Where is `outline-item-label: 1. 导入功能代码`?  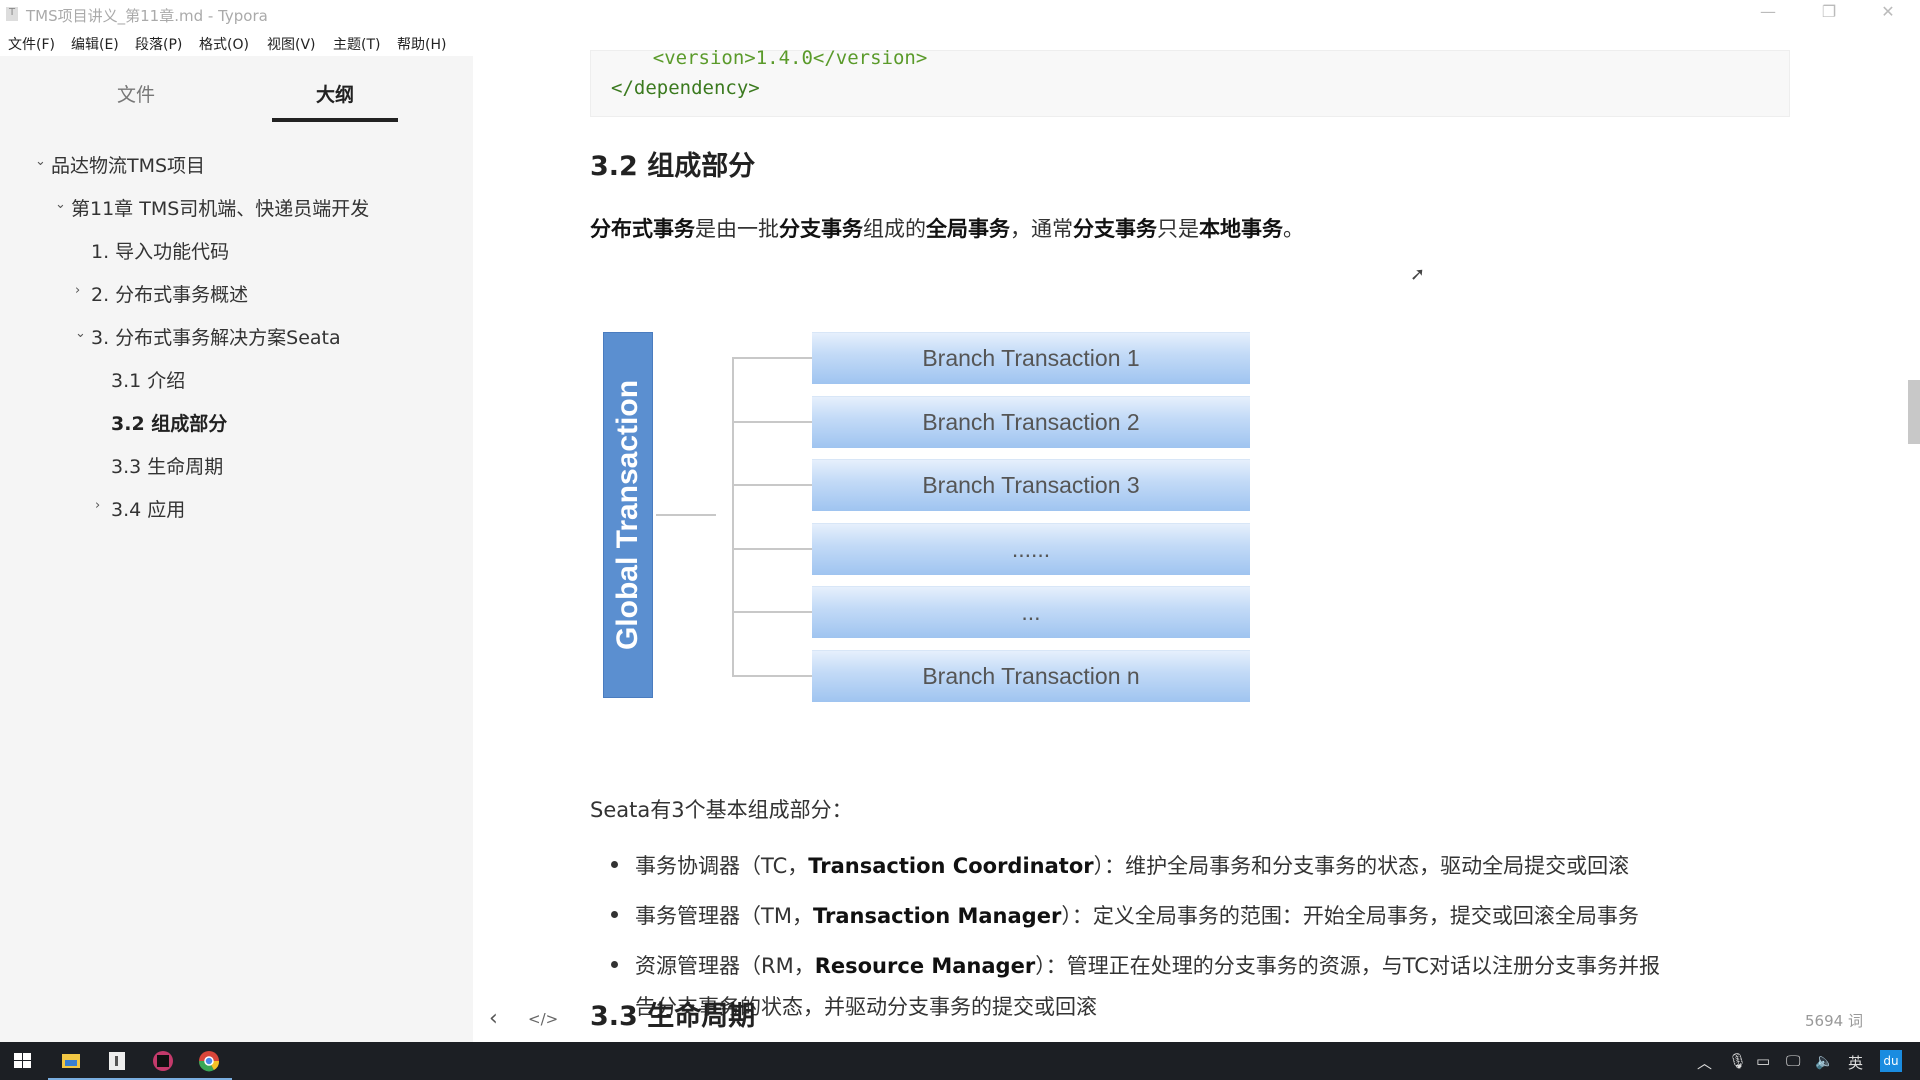
outline-item-label: 1. 导入功能代码 is located at coordinates (160, 252).